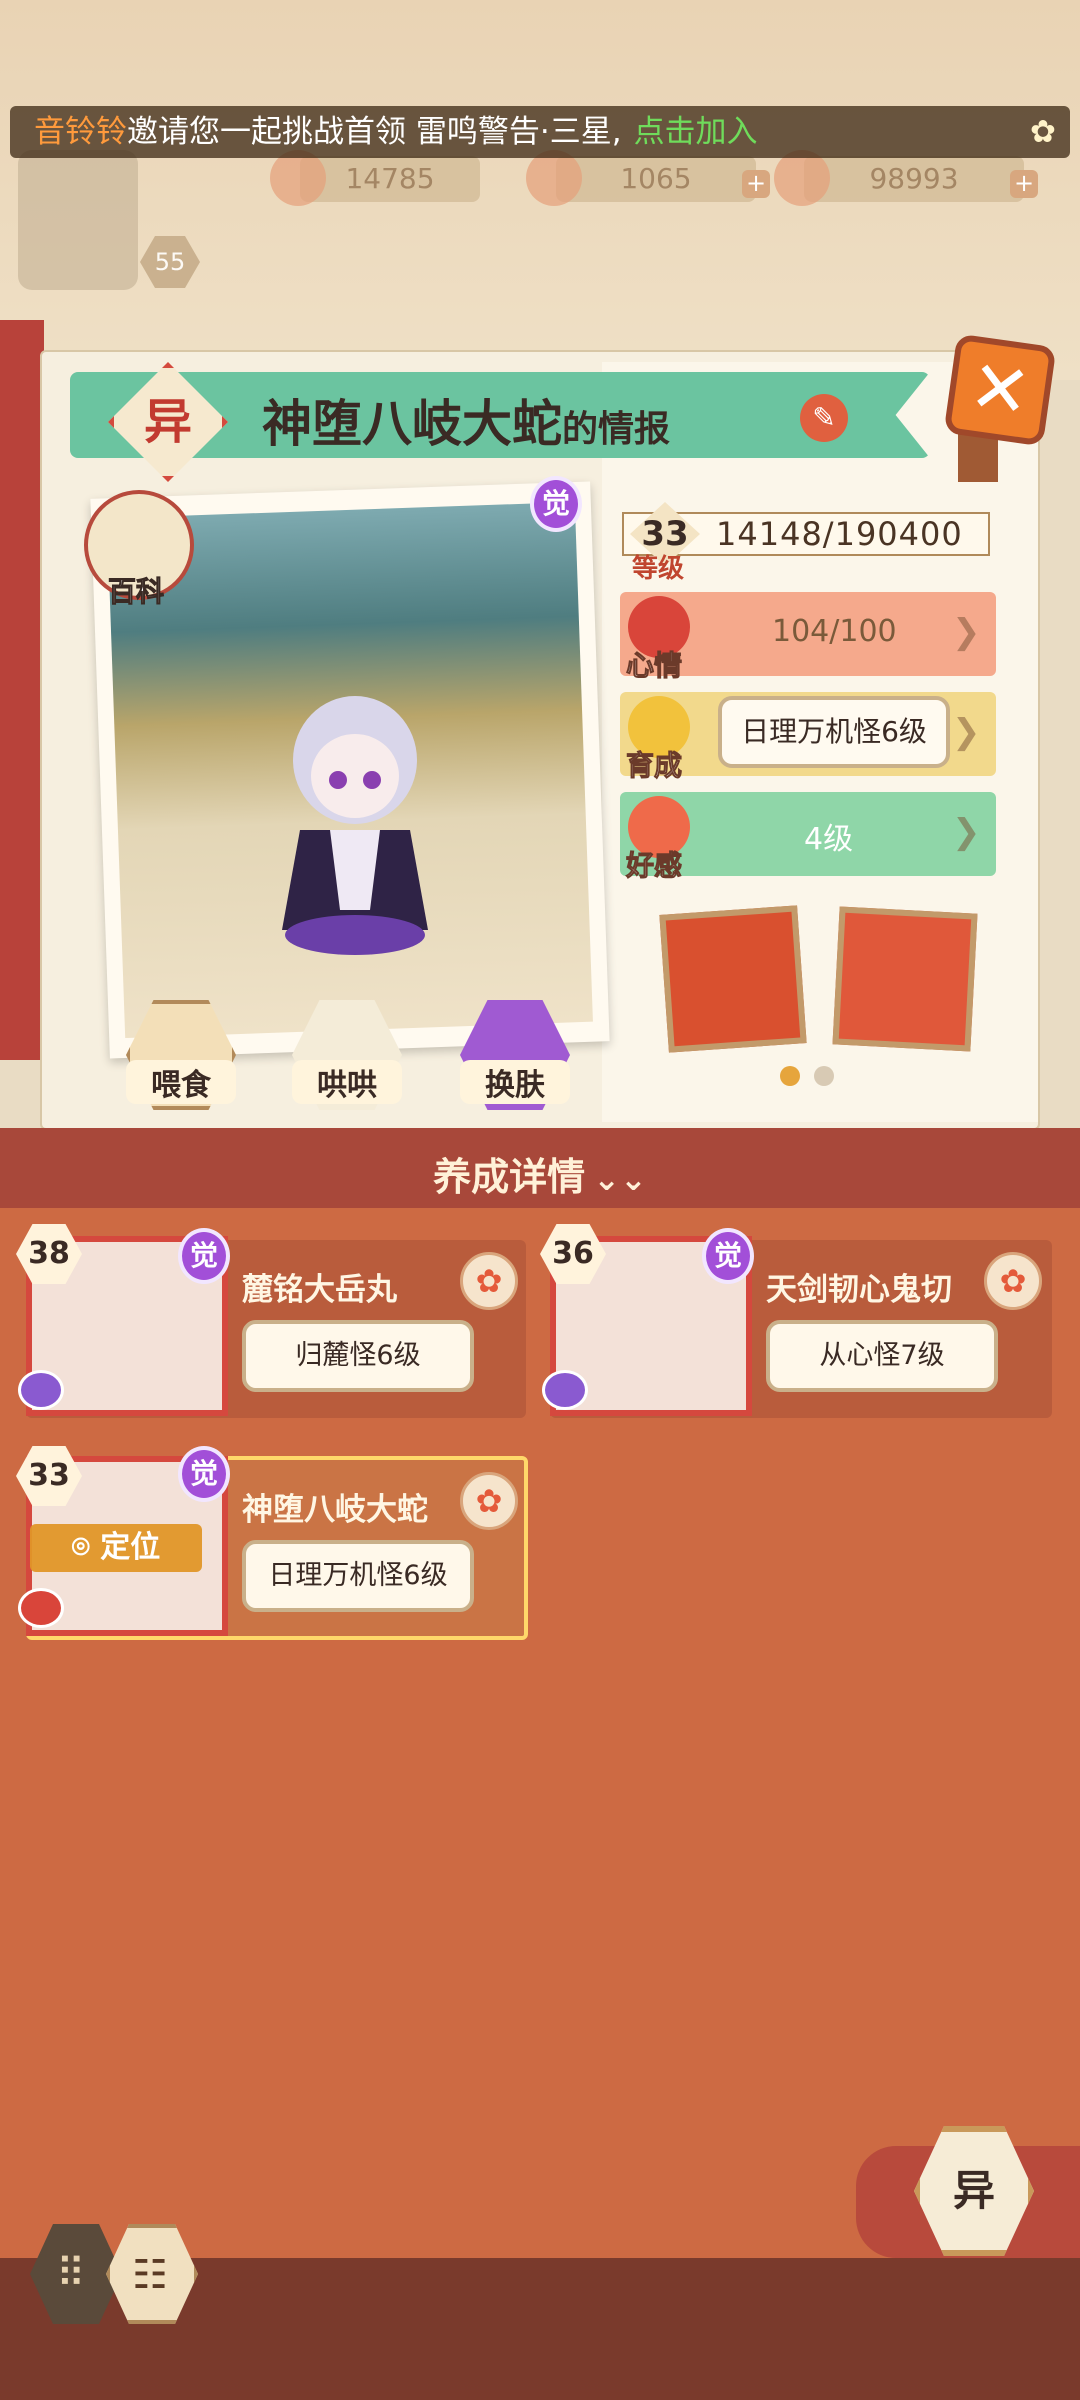  I want to click on daruma-card, so click(905, 979).